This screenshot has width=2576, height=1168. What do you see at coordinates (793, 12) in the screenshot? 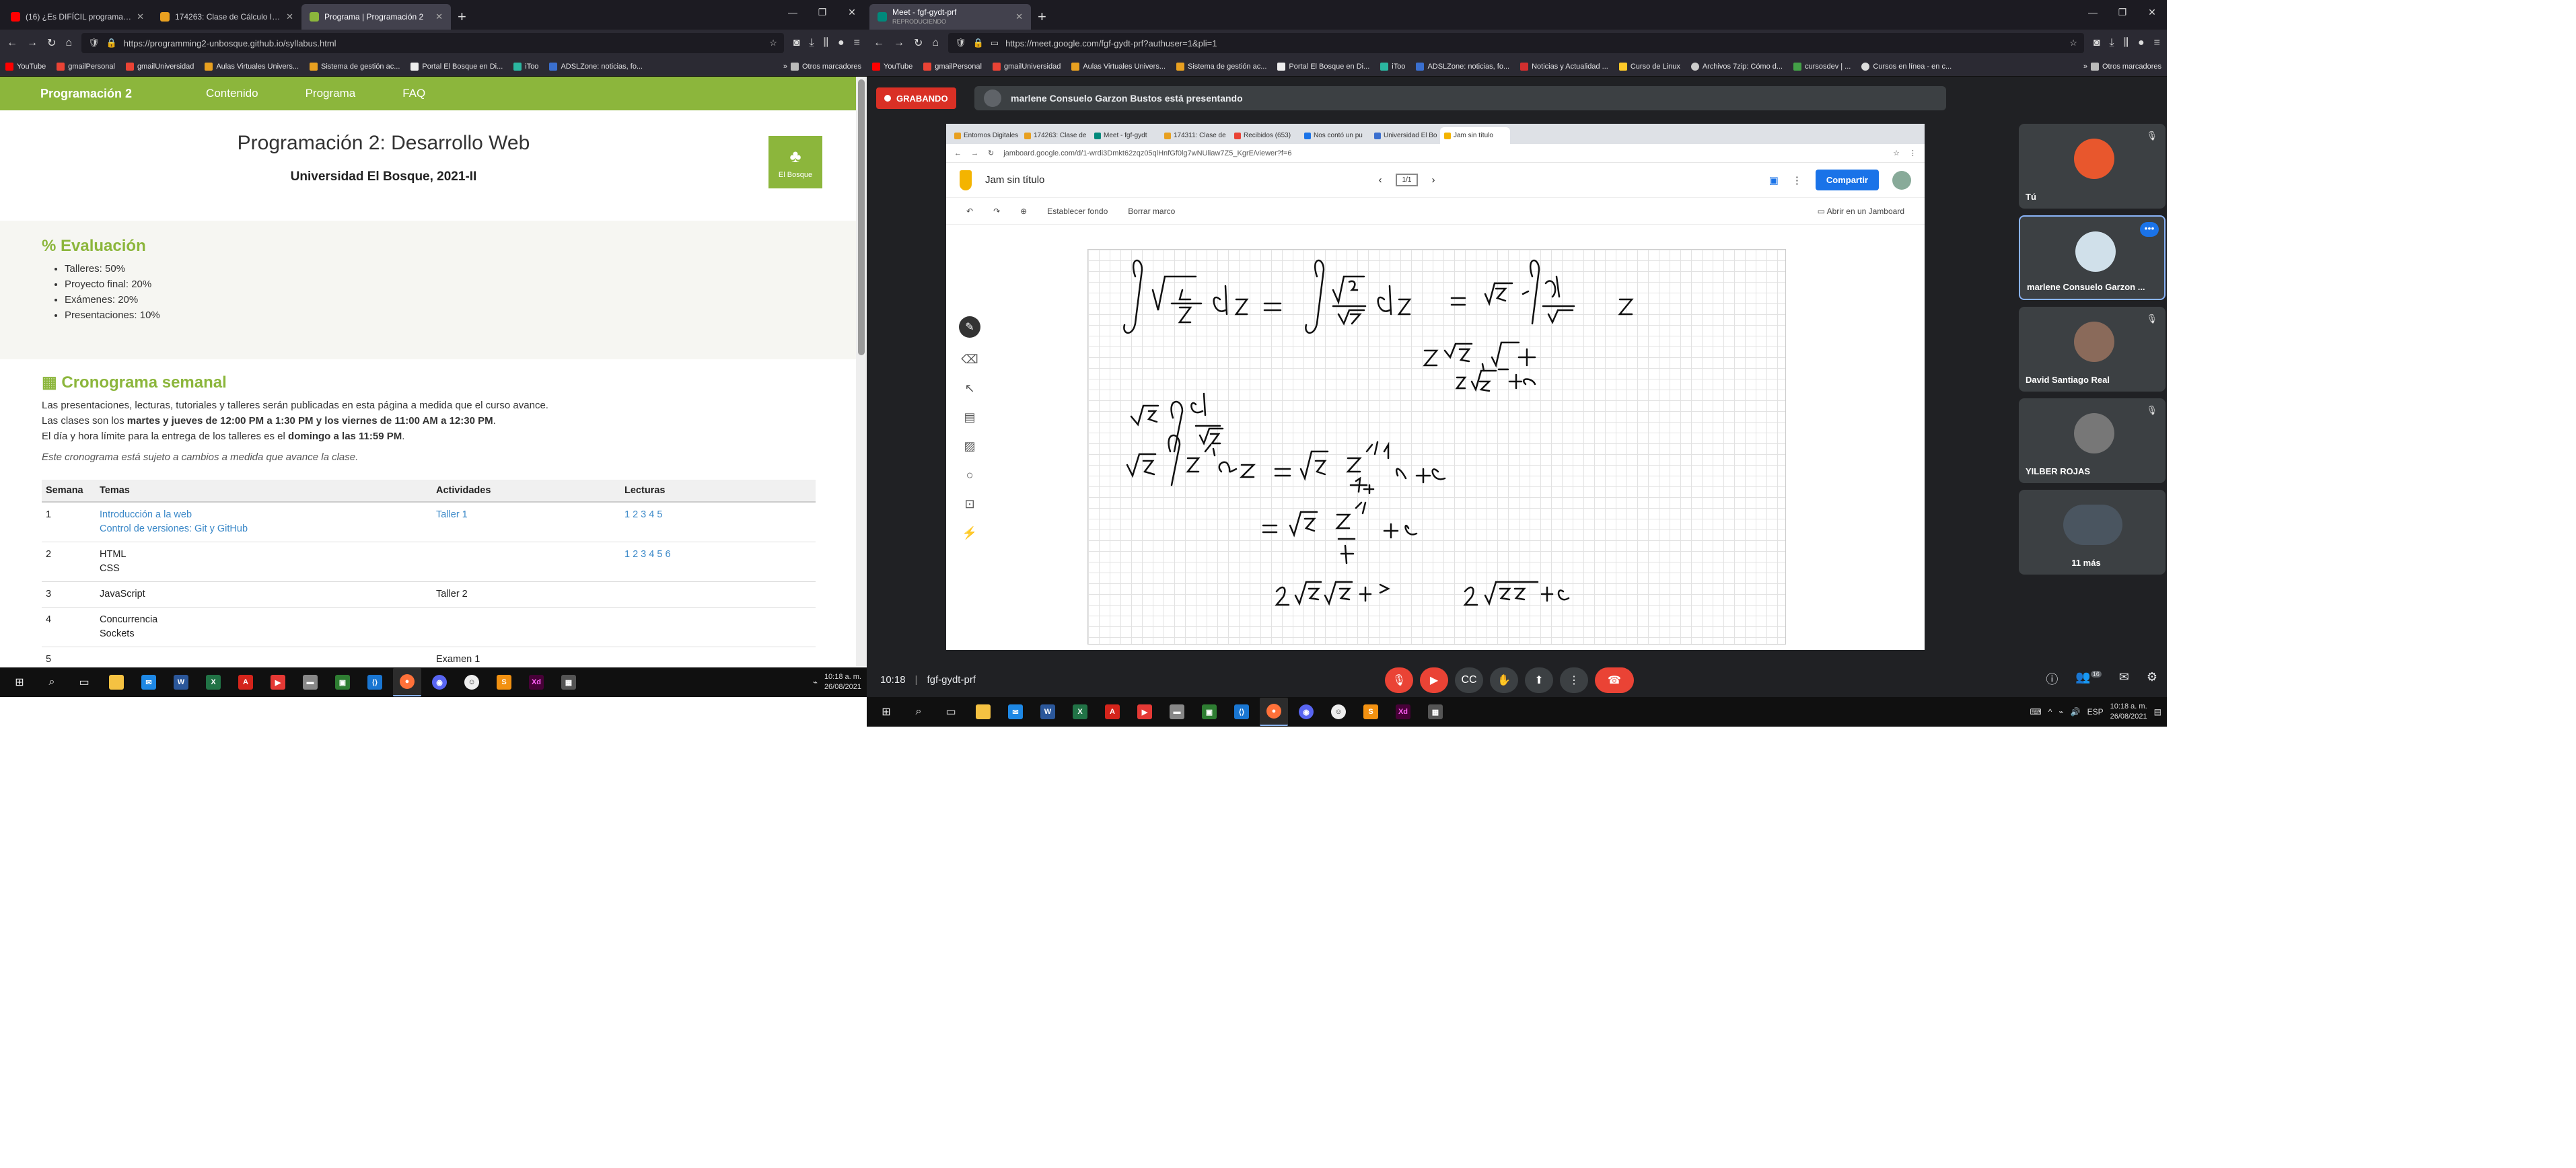
I see `minimize-icon: —` at bounding box center [793, 12].